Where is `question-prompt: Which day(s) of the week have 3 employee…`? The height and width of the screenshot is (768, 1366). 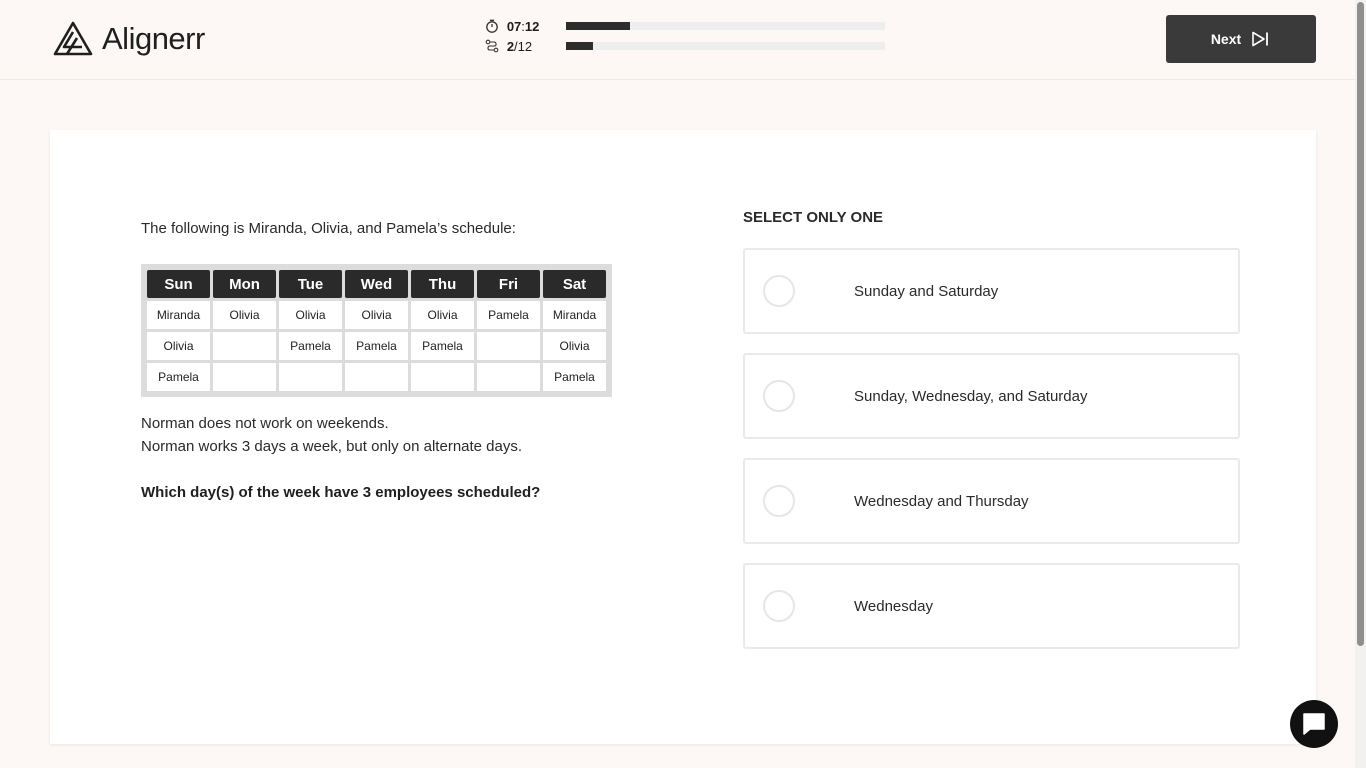 question-prompt: Which day(s) of the week have 3 employee… is located at coordinates (341, 492).